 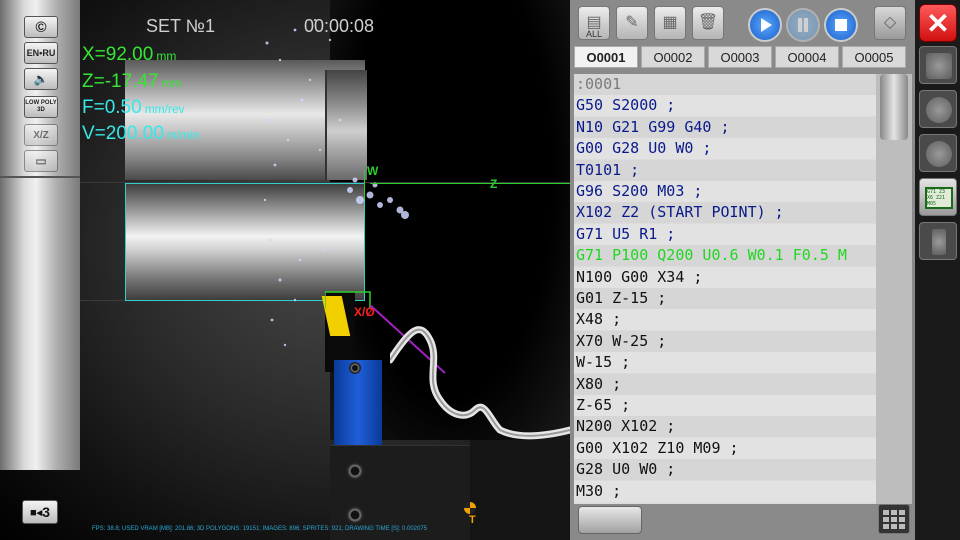 I want to click on tool-icon, so click(x=939, y=110).